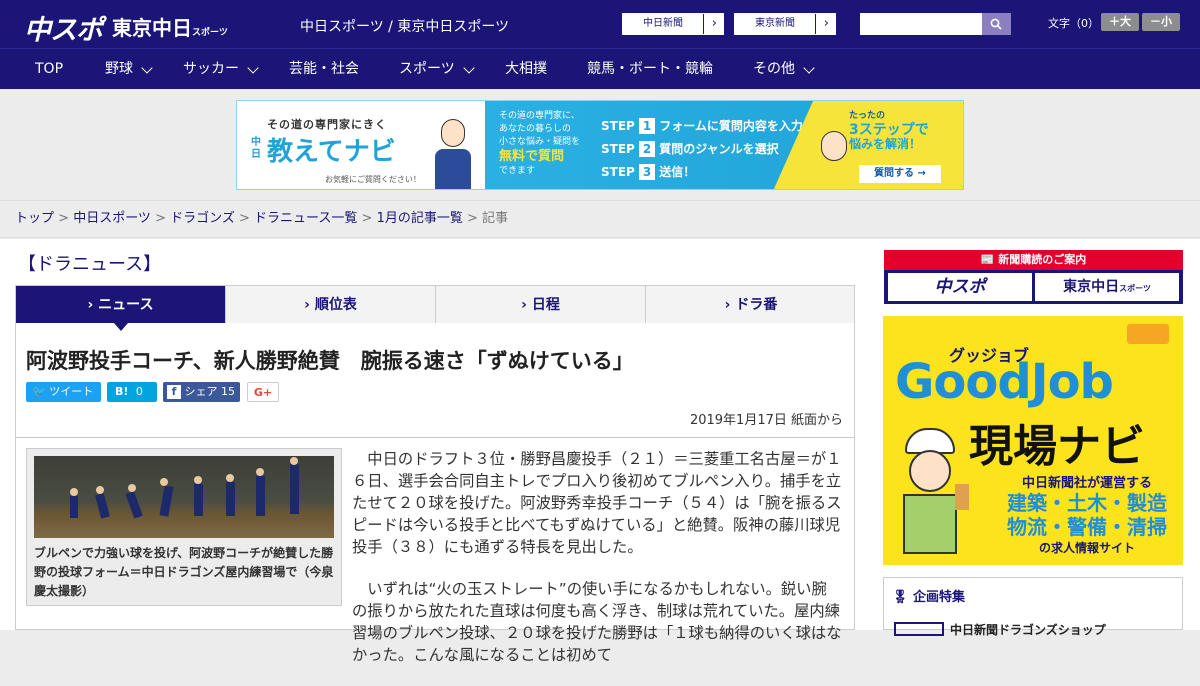 Image resolution: width=1200 pixels, height=686 pixels. What do you see at coordinates (63, 392) in the screenshot?
I see `tweet-button: 🐦 ツイート` at bounding box center [63, 392].